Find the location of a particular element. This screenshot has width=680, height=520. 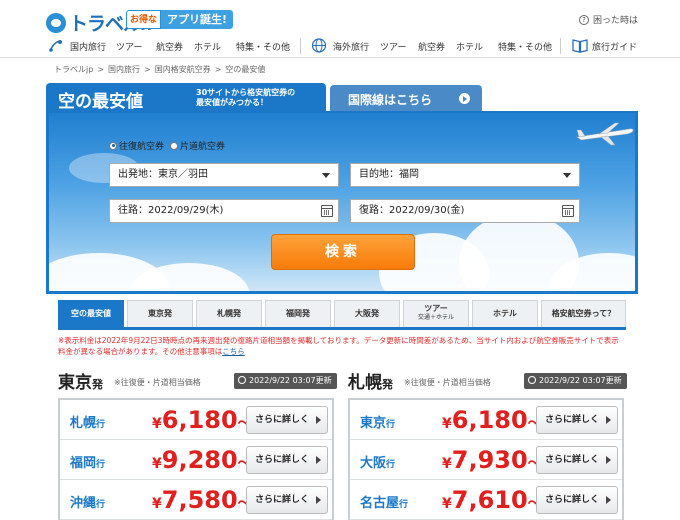

fare-destination: 札幌行 is located at coordinates (87, 421).